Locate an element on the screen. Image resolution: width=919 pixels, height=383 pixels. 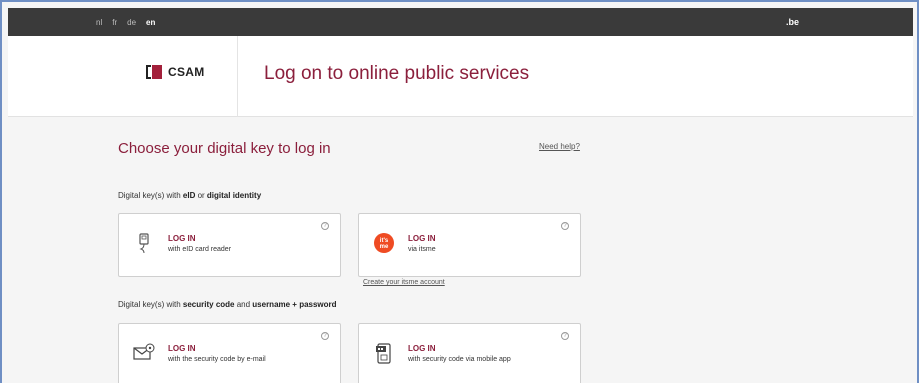
card-subtitle: with the security code by e-mail is located at coordinates (217, 359).